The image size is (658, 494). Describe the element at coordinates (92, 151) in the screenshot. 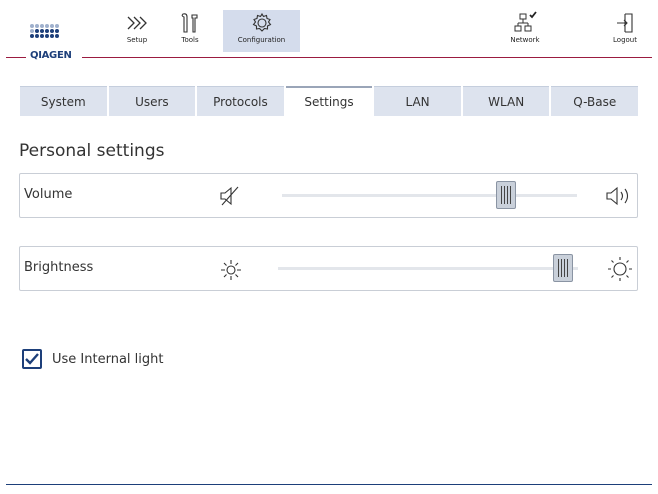

I see `page-title: Personal settings` at that location.